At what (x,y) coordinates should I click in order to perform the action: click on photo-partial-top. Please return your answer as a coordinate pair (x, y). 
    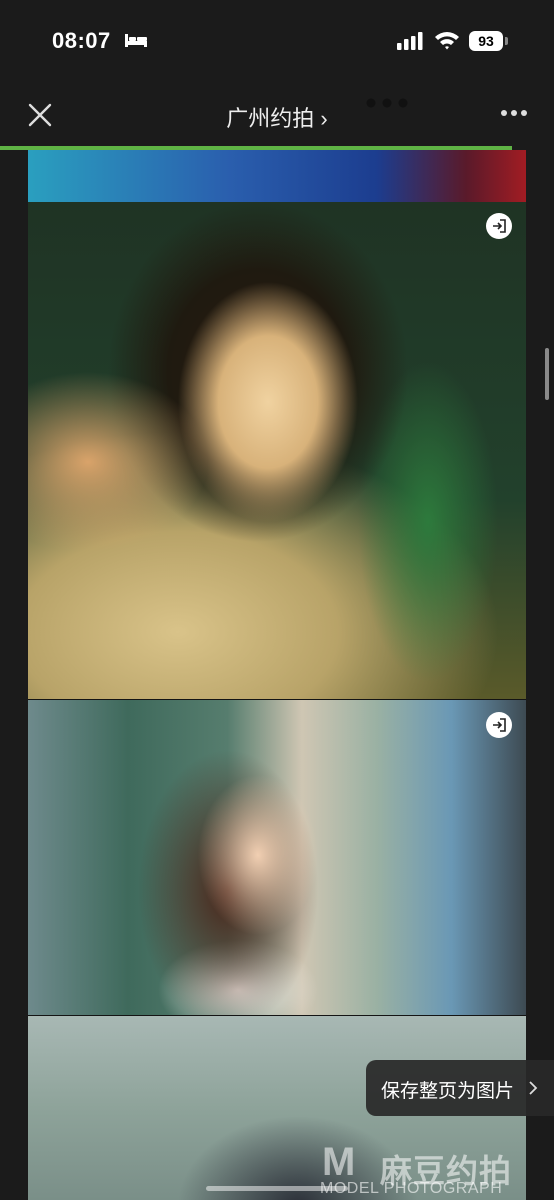
    Looking at the image, I should click on (277, 176).